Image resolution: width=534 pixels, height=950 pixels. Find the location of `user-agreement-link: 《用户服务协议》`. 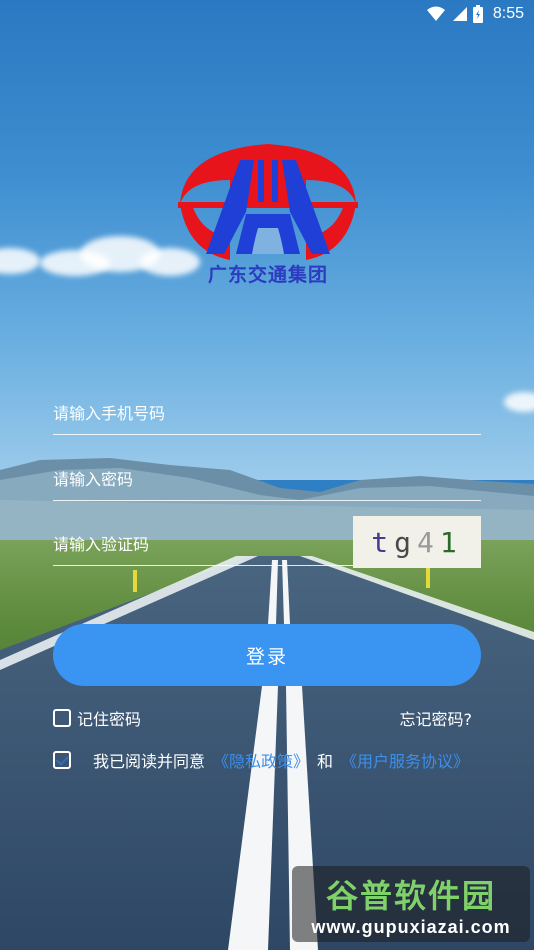

user-agreement-link: 《用户服务协议》 is located at coordinates (405, 760).